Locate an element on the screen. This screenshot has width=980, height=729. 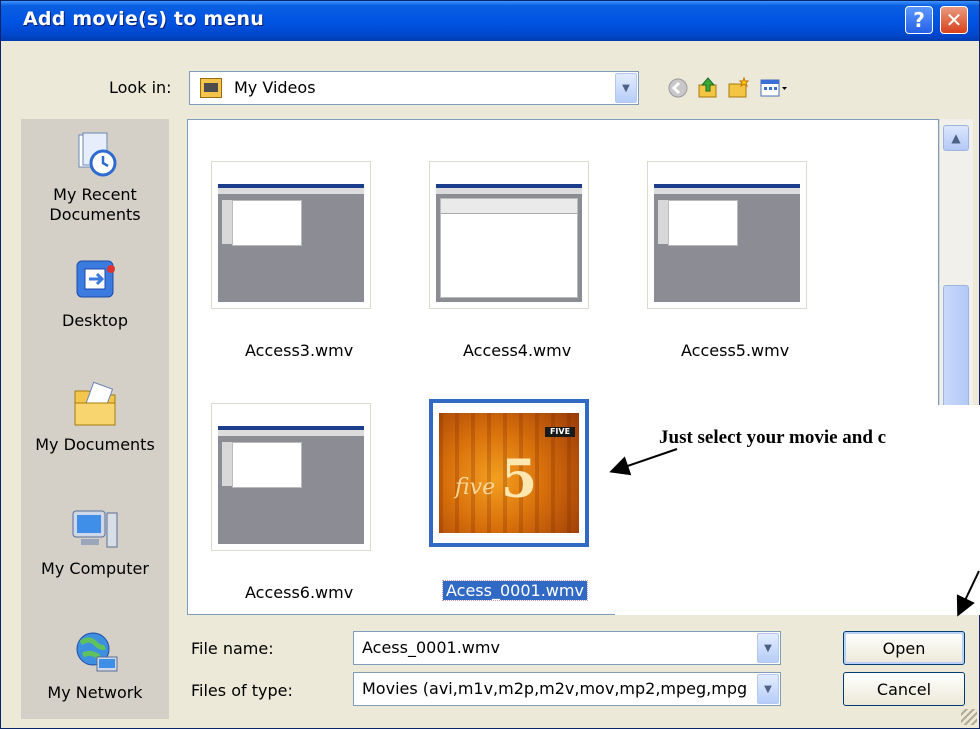
file-thumbnail-acess-0001: FIVE five 5 is located at coordinates (509, 473).